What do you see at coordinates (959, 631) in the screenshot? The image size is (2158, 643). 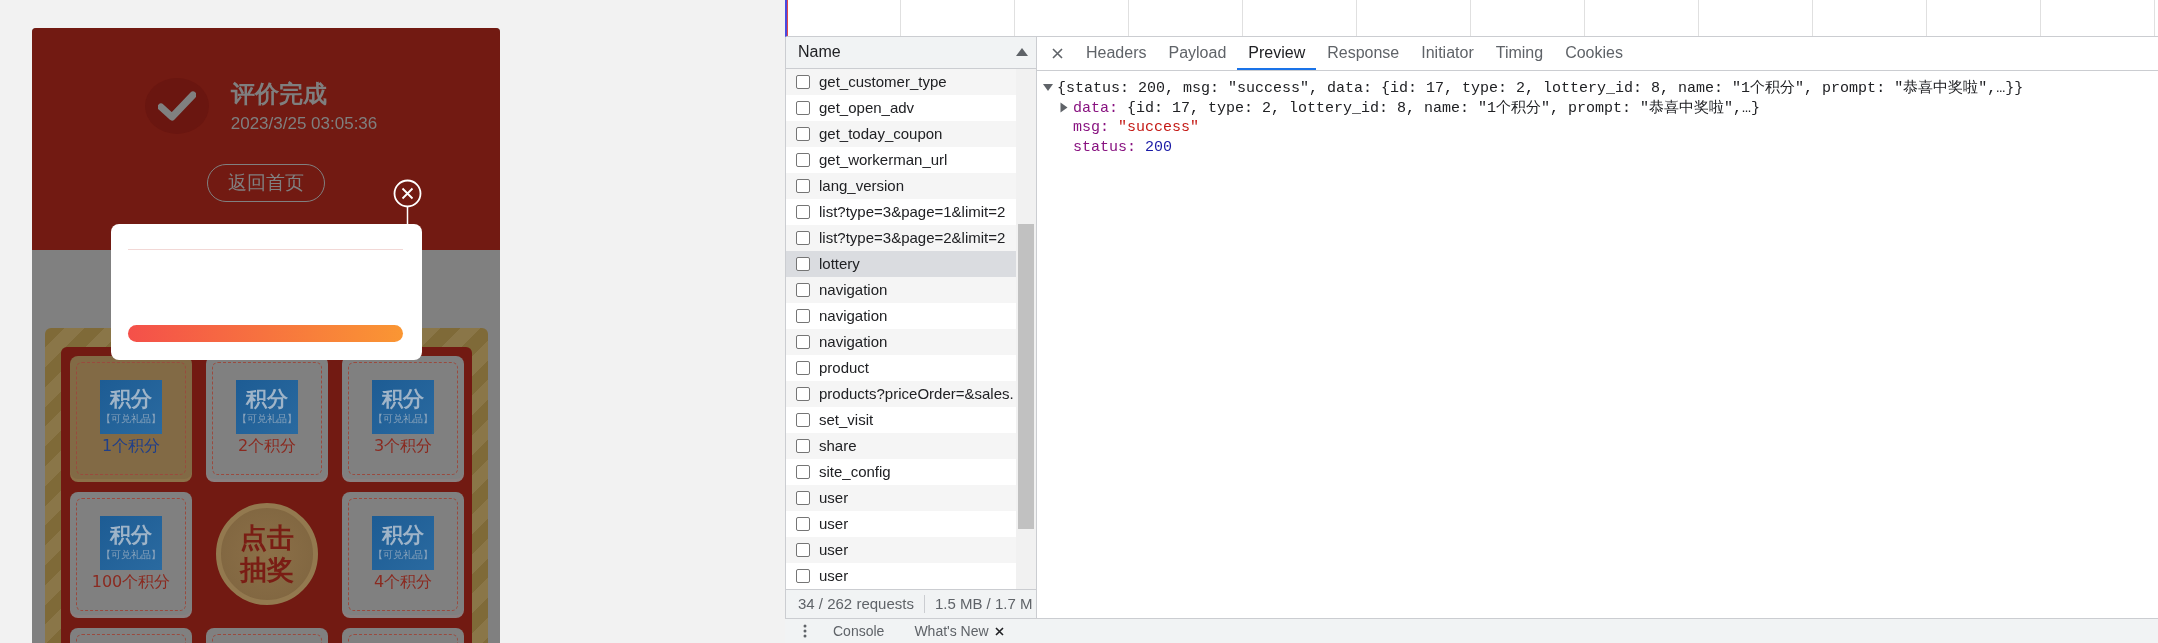 I see `drawer-tab: What's New` at bounding box center [959, 631].